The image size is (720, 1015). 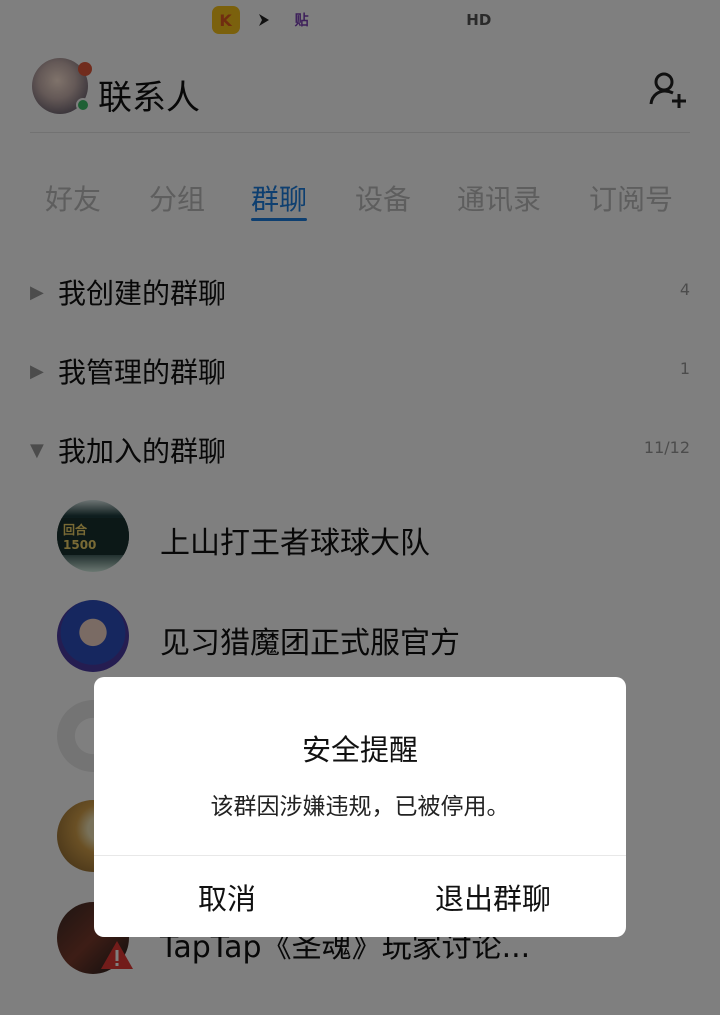 I want to click on dialog-message: 该群因涉嫌违规，已被停用。, so click(x=360, y=807).